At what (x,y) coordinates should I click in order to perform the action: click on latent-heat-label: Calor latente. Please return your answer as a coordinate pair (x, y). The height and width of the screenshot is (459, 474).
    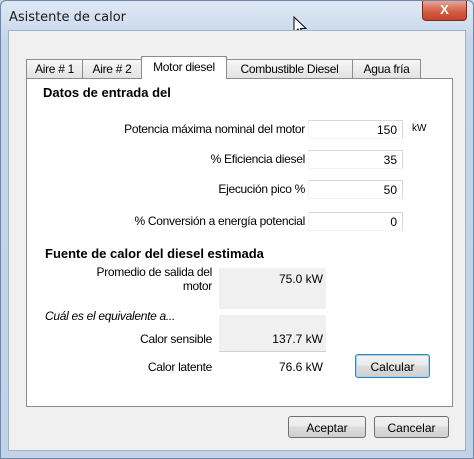
    Looking at the image, I should click on (179, 367).